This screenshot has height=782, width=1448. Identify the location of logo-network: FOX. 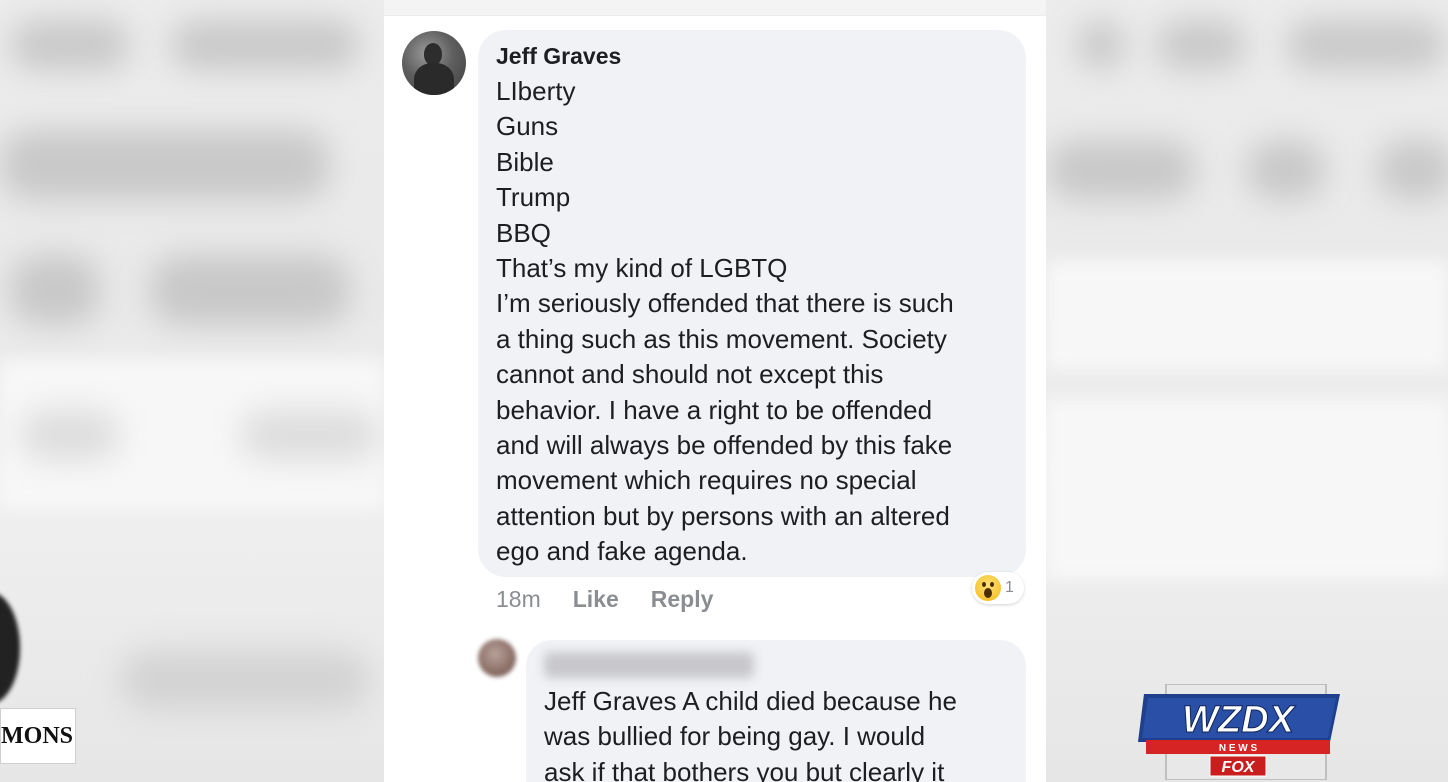
(1239, 767).